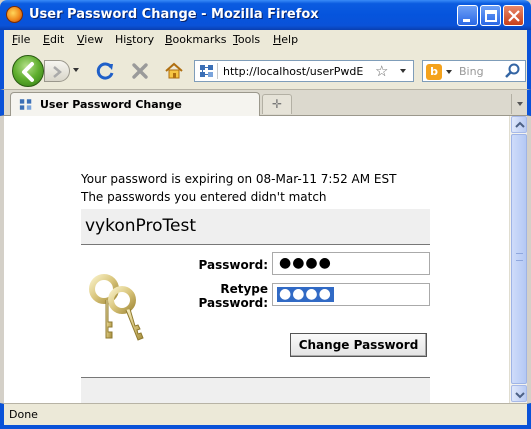 The height and width of the screenshot is (429, 531). I want to click on maximize-icon, so click(491, 16).